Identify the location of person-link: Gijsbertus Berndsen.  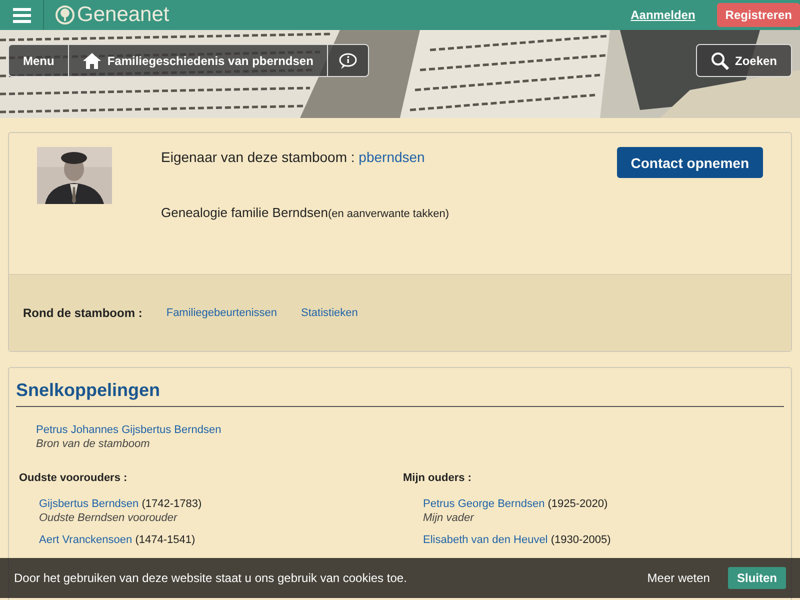
(89, 504).